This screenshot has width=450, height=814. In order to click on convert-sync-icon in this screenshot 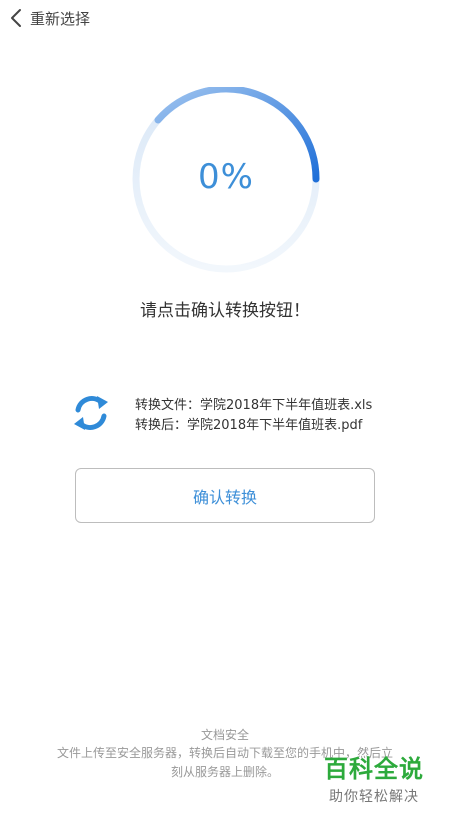, I will do `click(91, 413)`.